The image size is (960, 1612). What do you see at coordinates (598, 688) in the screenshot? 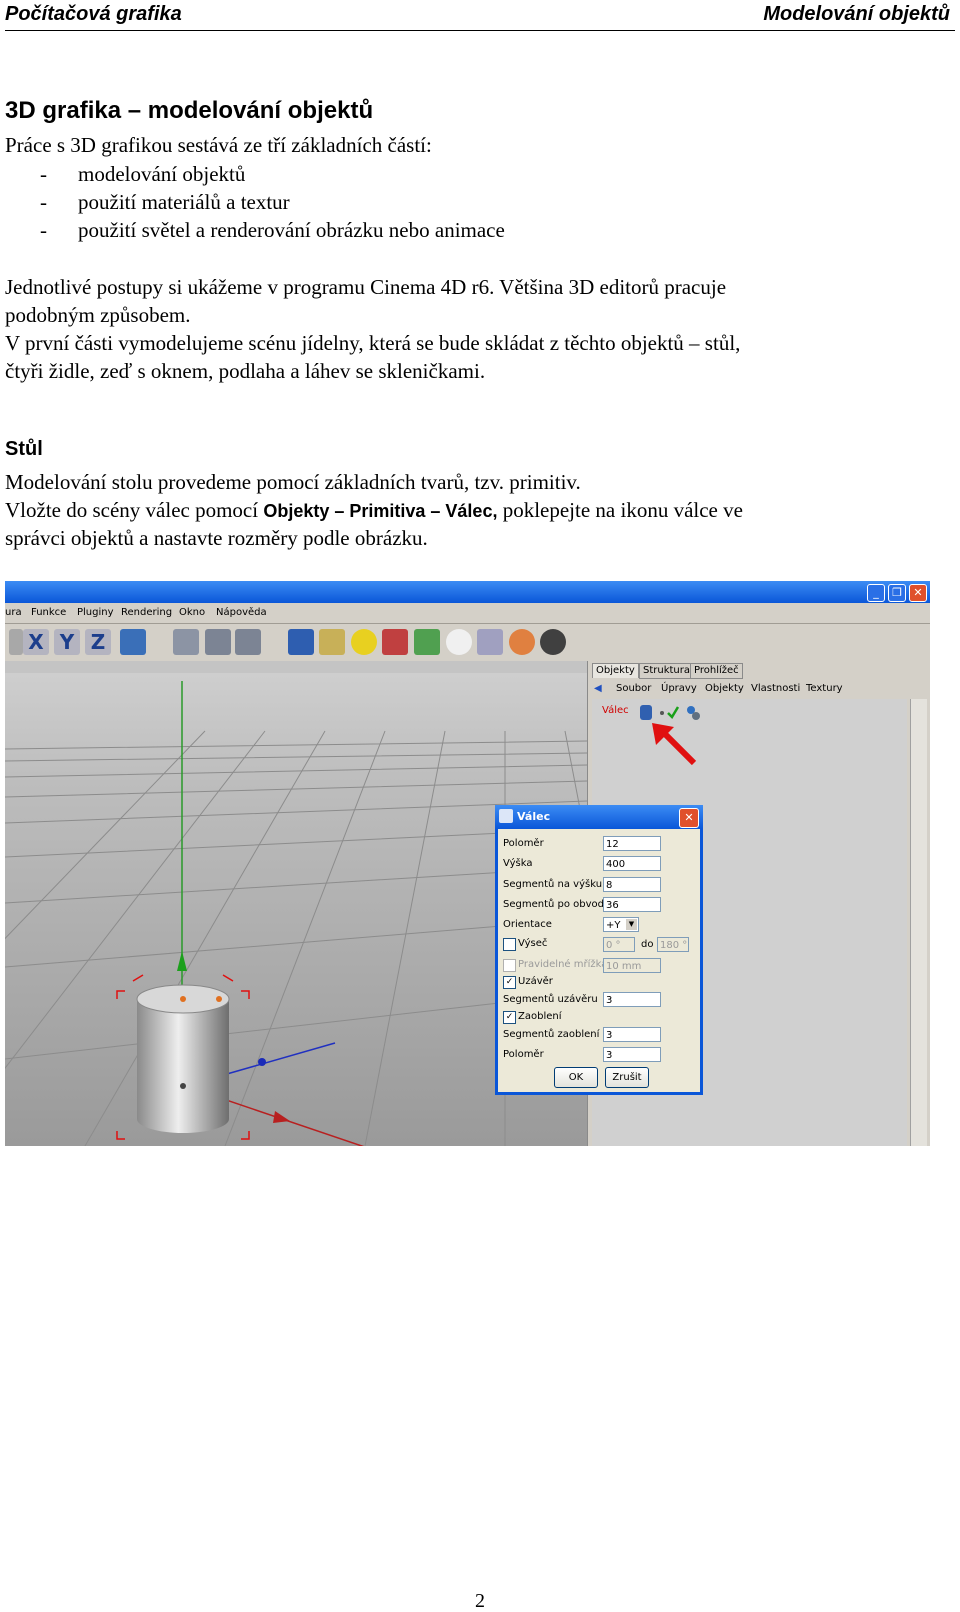
I see `back-arrow-icon: ◀` at bounding box center [598, 688].